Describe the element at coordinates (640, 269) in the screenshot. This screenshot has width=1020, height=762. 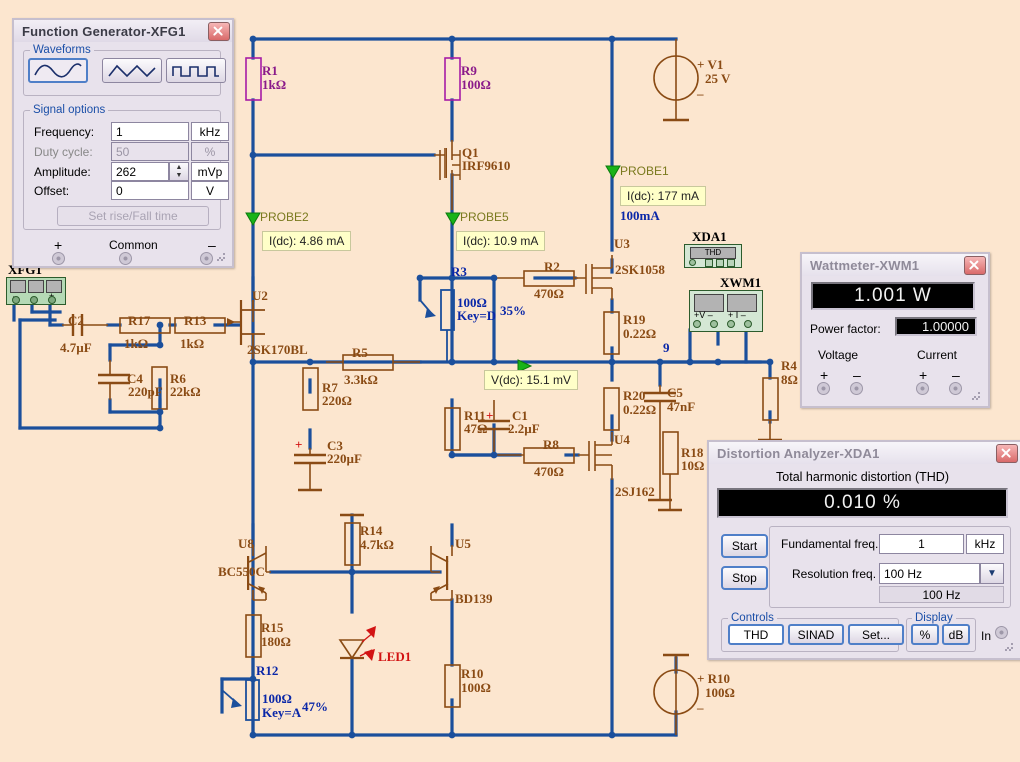
I see `label-U3-value: 2SK1058` at that location.